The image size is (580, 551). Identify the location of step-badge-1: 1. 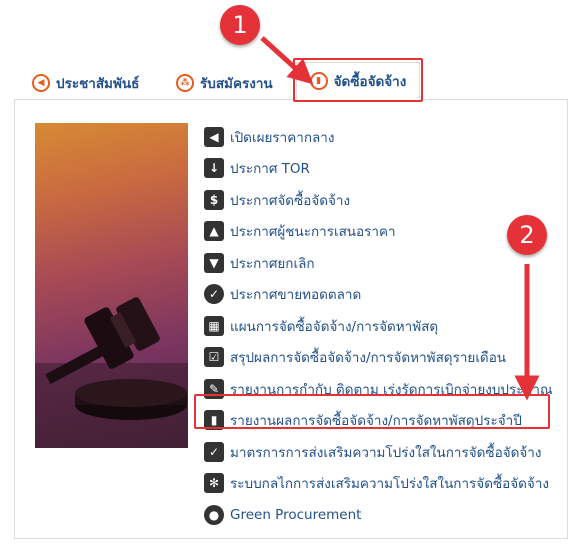
(240, 25).